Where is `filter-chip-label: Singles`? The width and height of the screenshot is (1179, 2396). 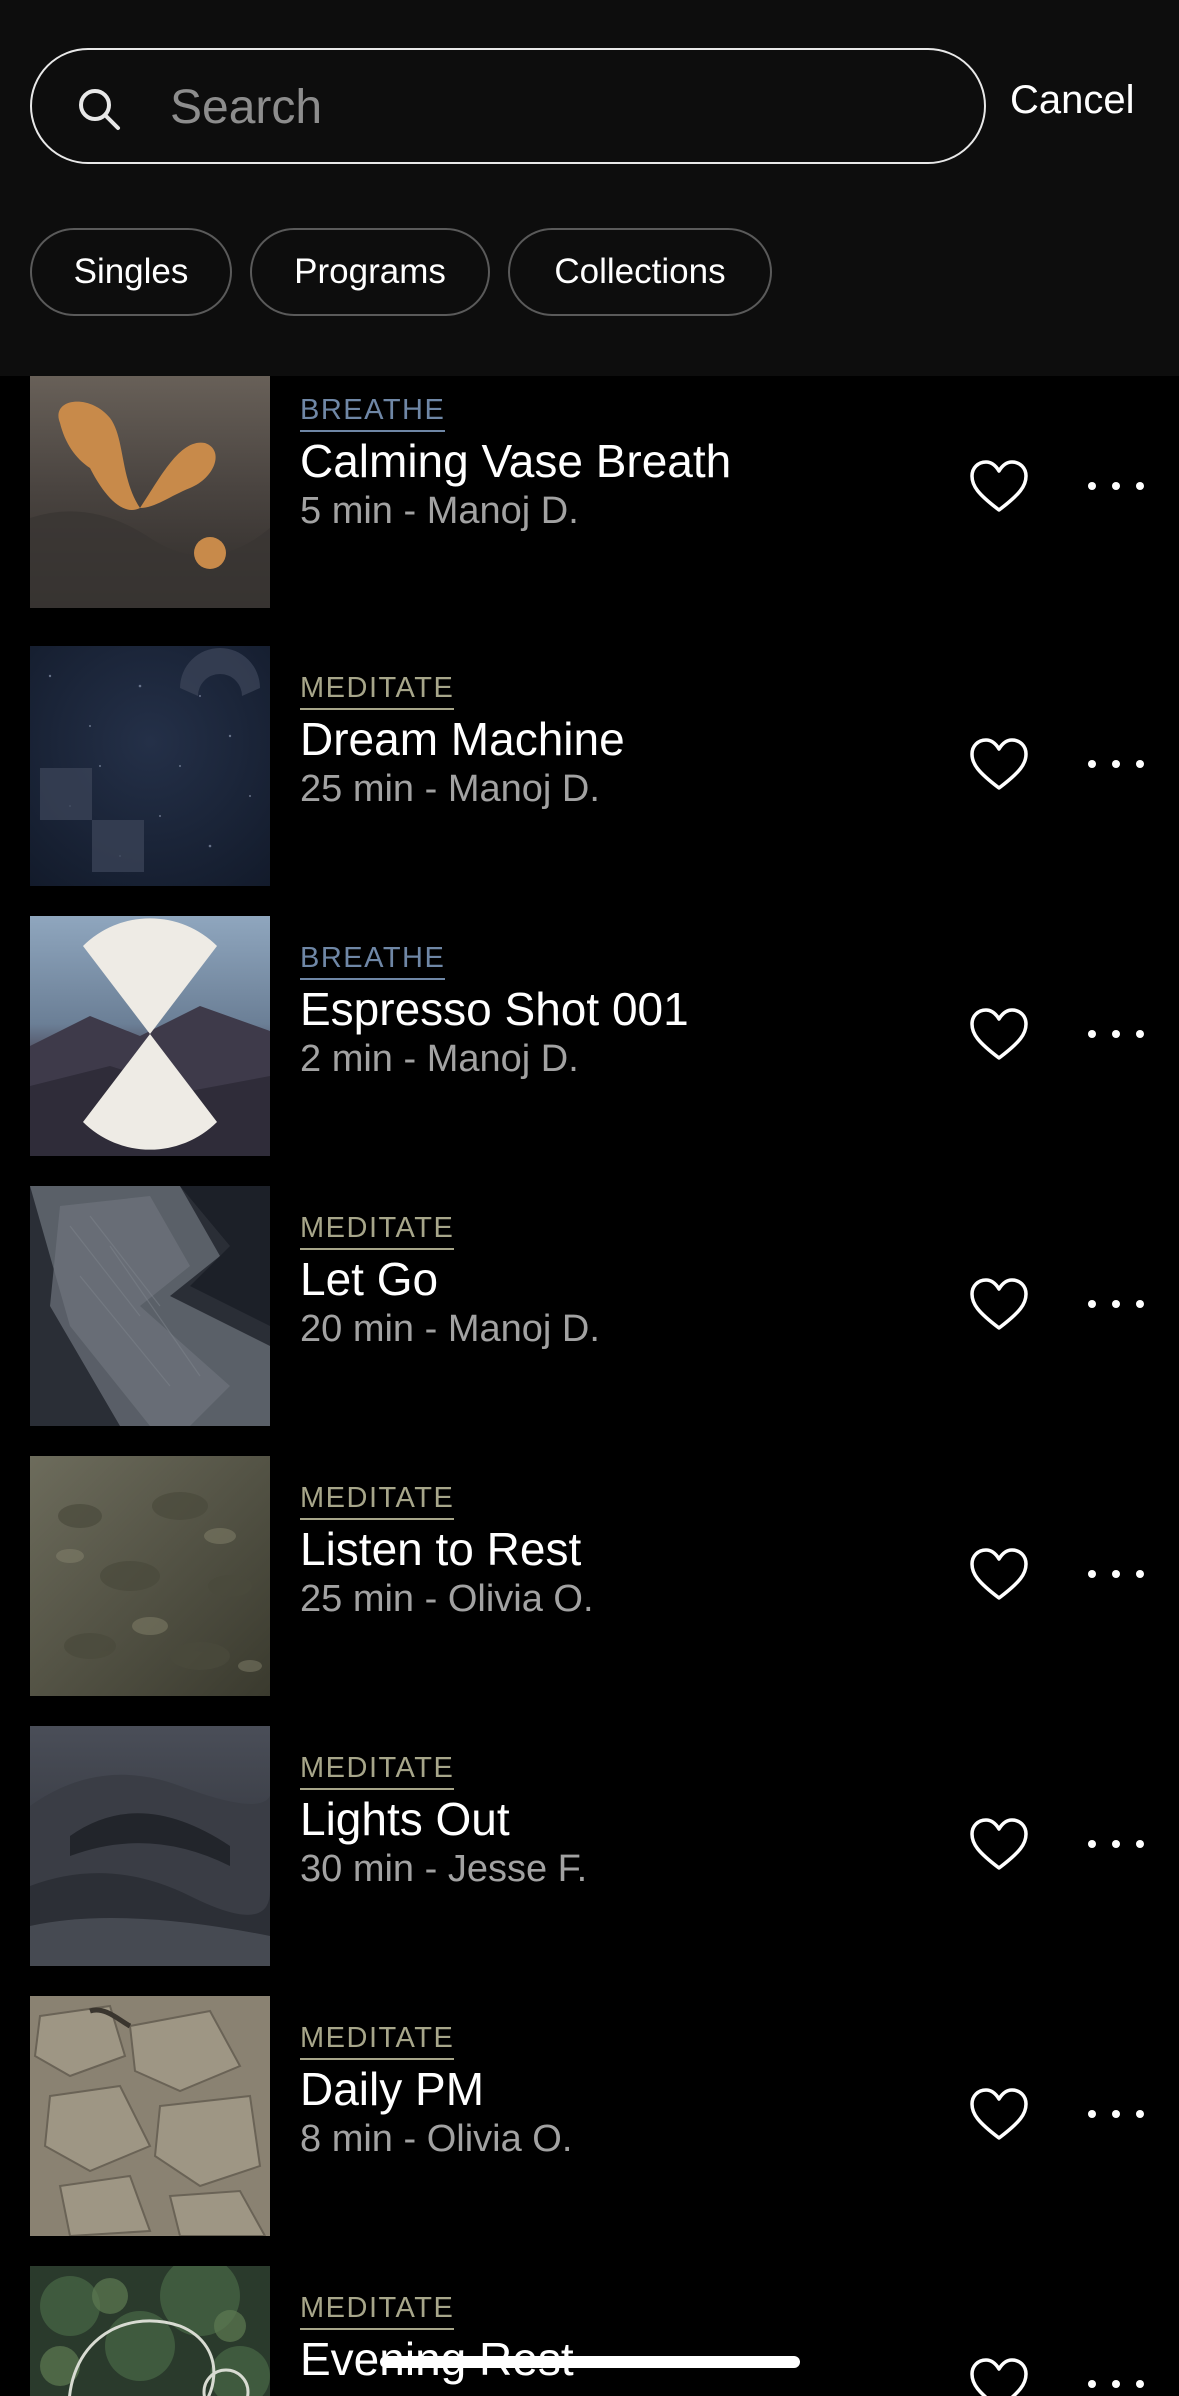 filter-chip-label: Singles is located at coordinates (131, 271).